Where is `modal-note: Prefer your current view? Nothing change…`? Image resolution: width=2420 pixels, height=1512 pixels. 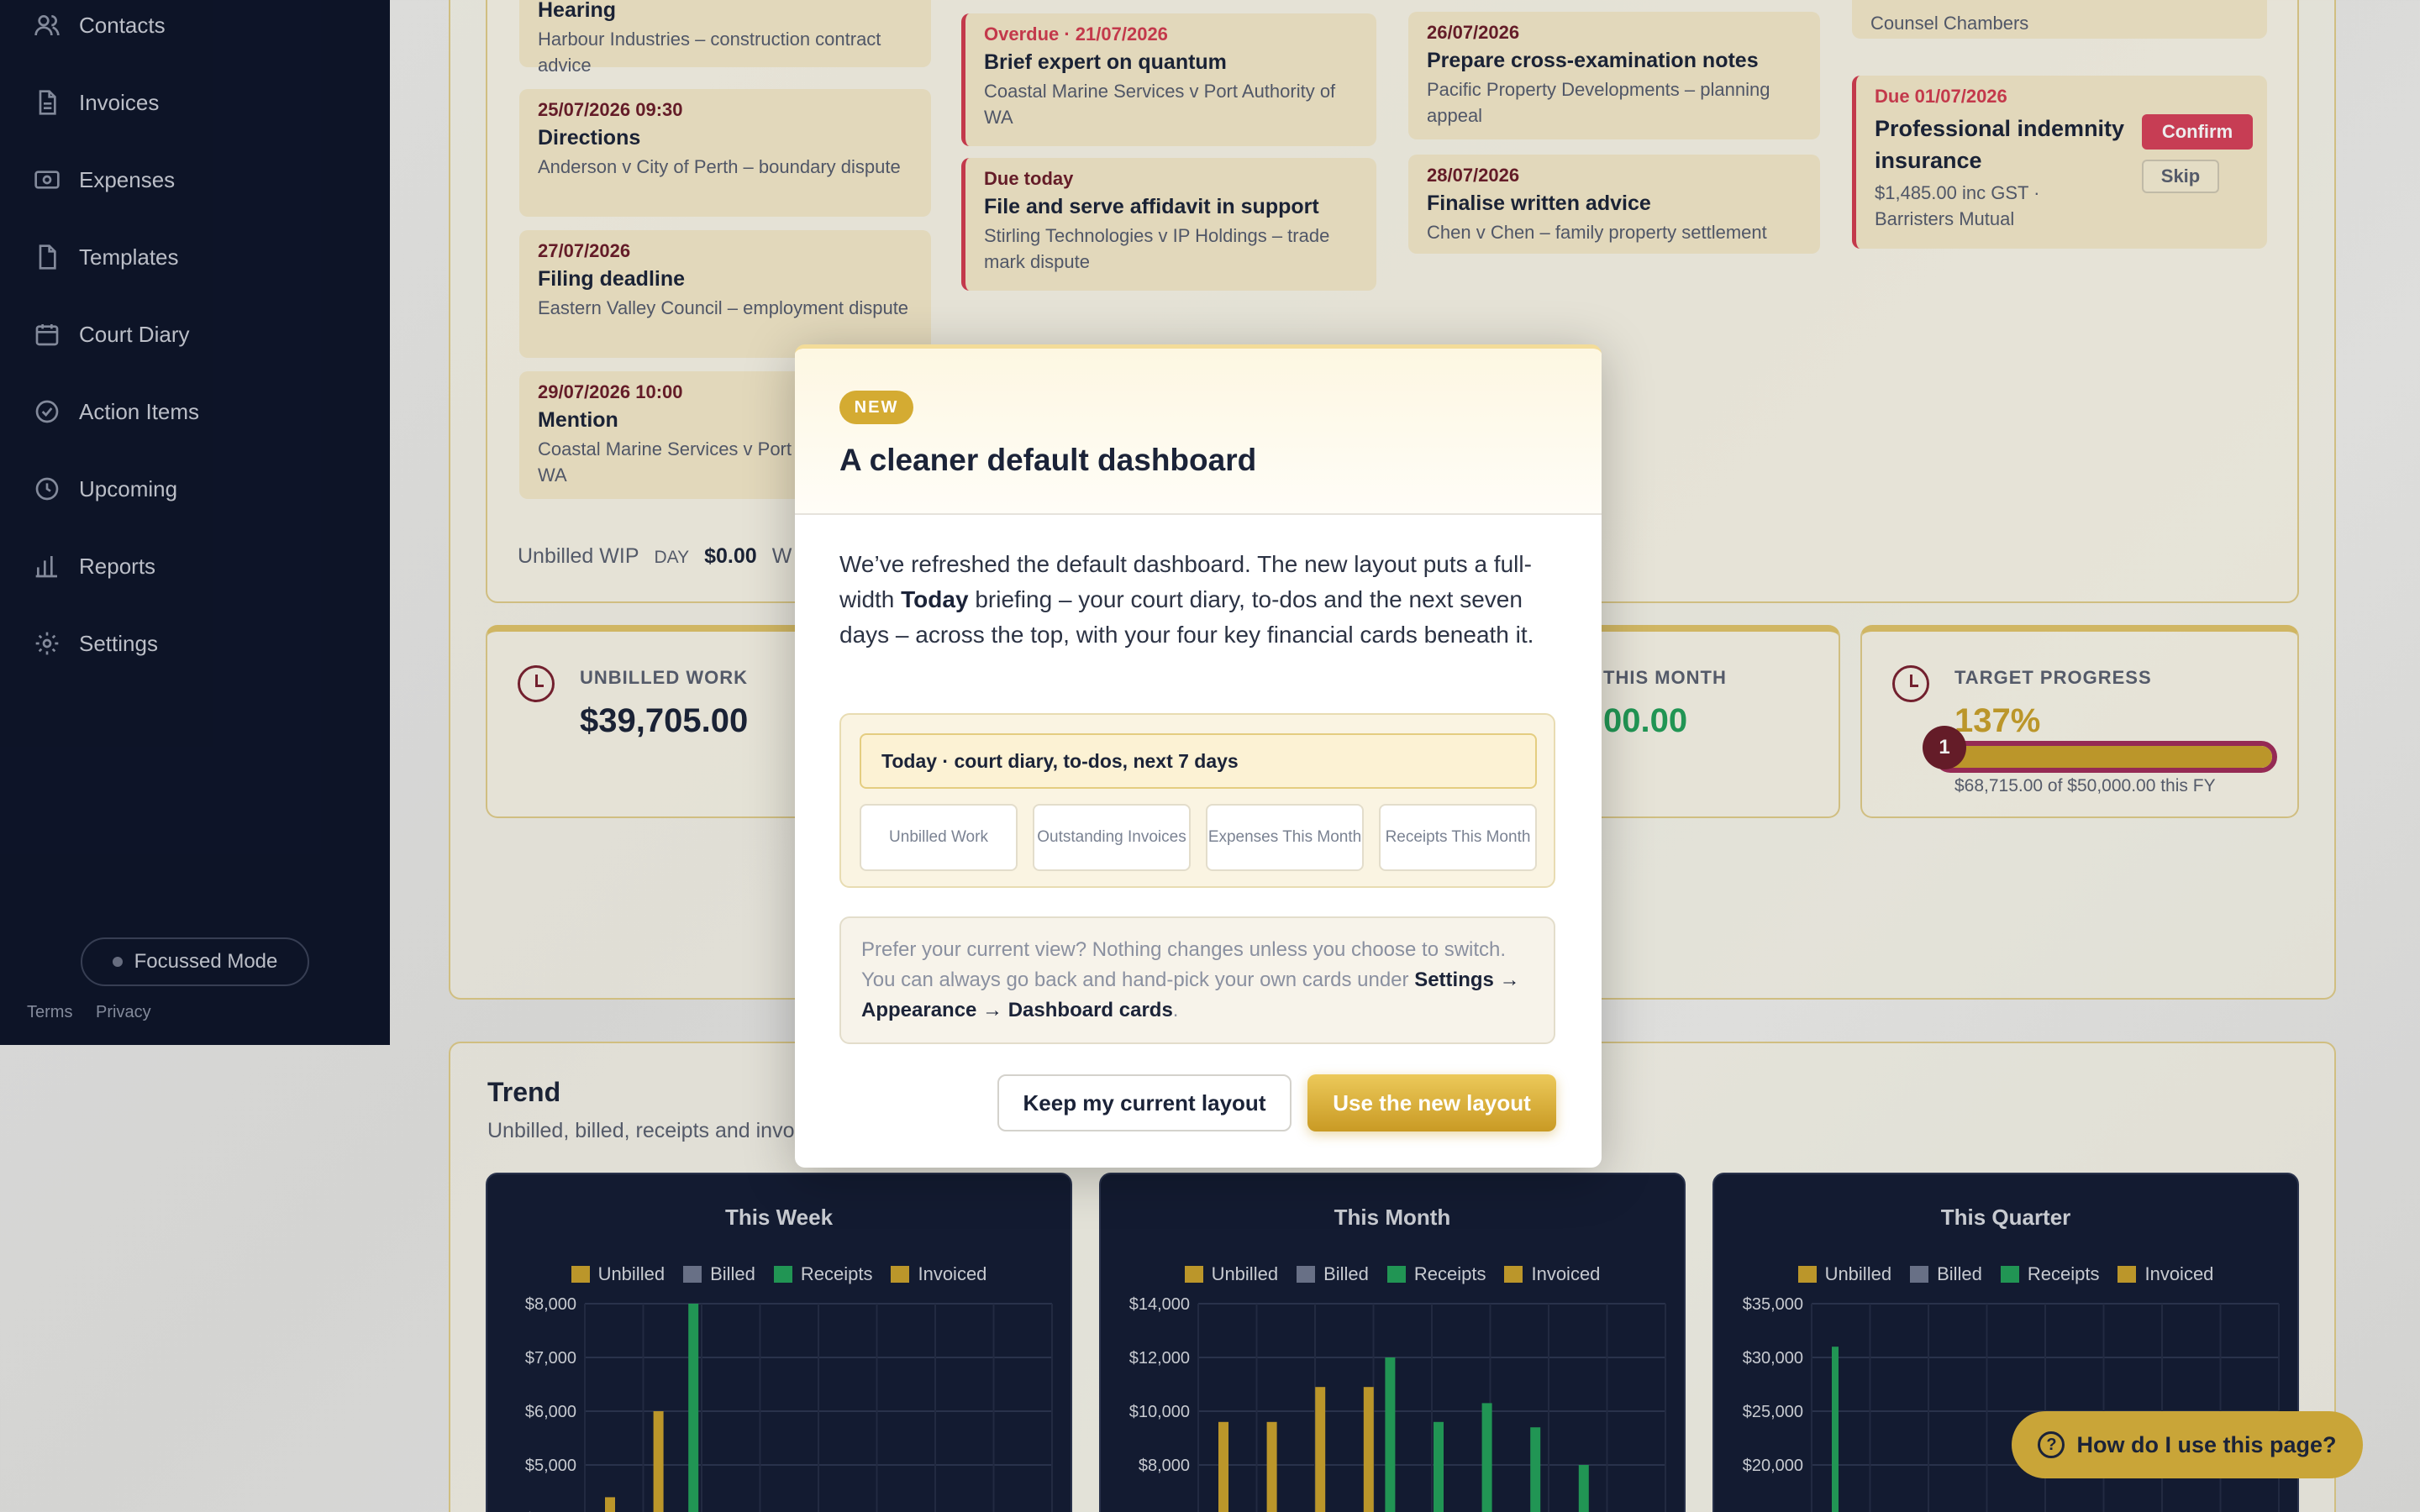 modal-note: Prefer your current view? Nothing change… is located at coordinates (1197, 980).